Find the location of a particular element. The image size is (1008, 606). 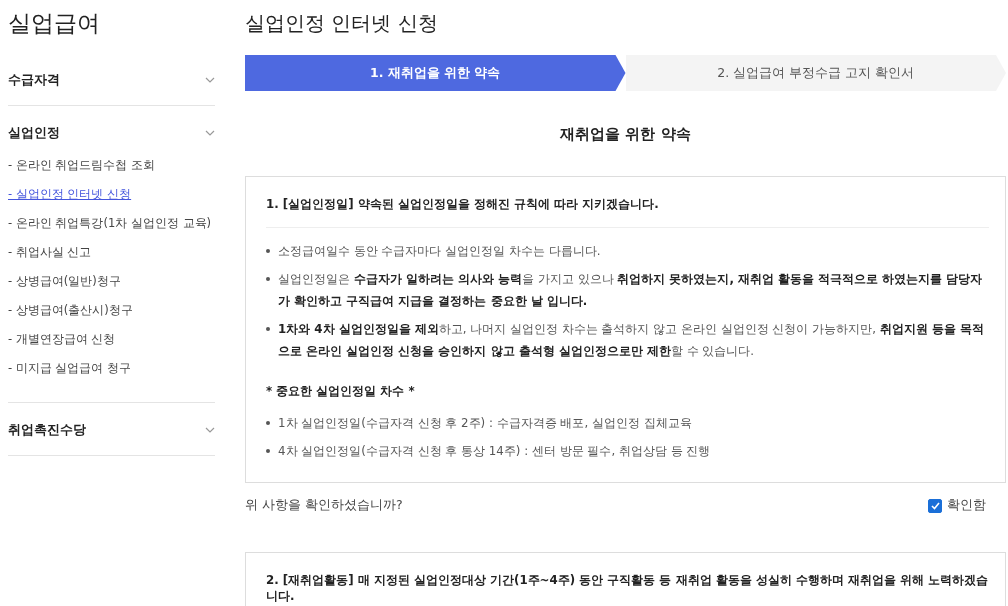

menu-link: - 실업인정 인터넷 신청 is located at coordinates (111, 195).